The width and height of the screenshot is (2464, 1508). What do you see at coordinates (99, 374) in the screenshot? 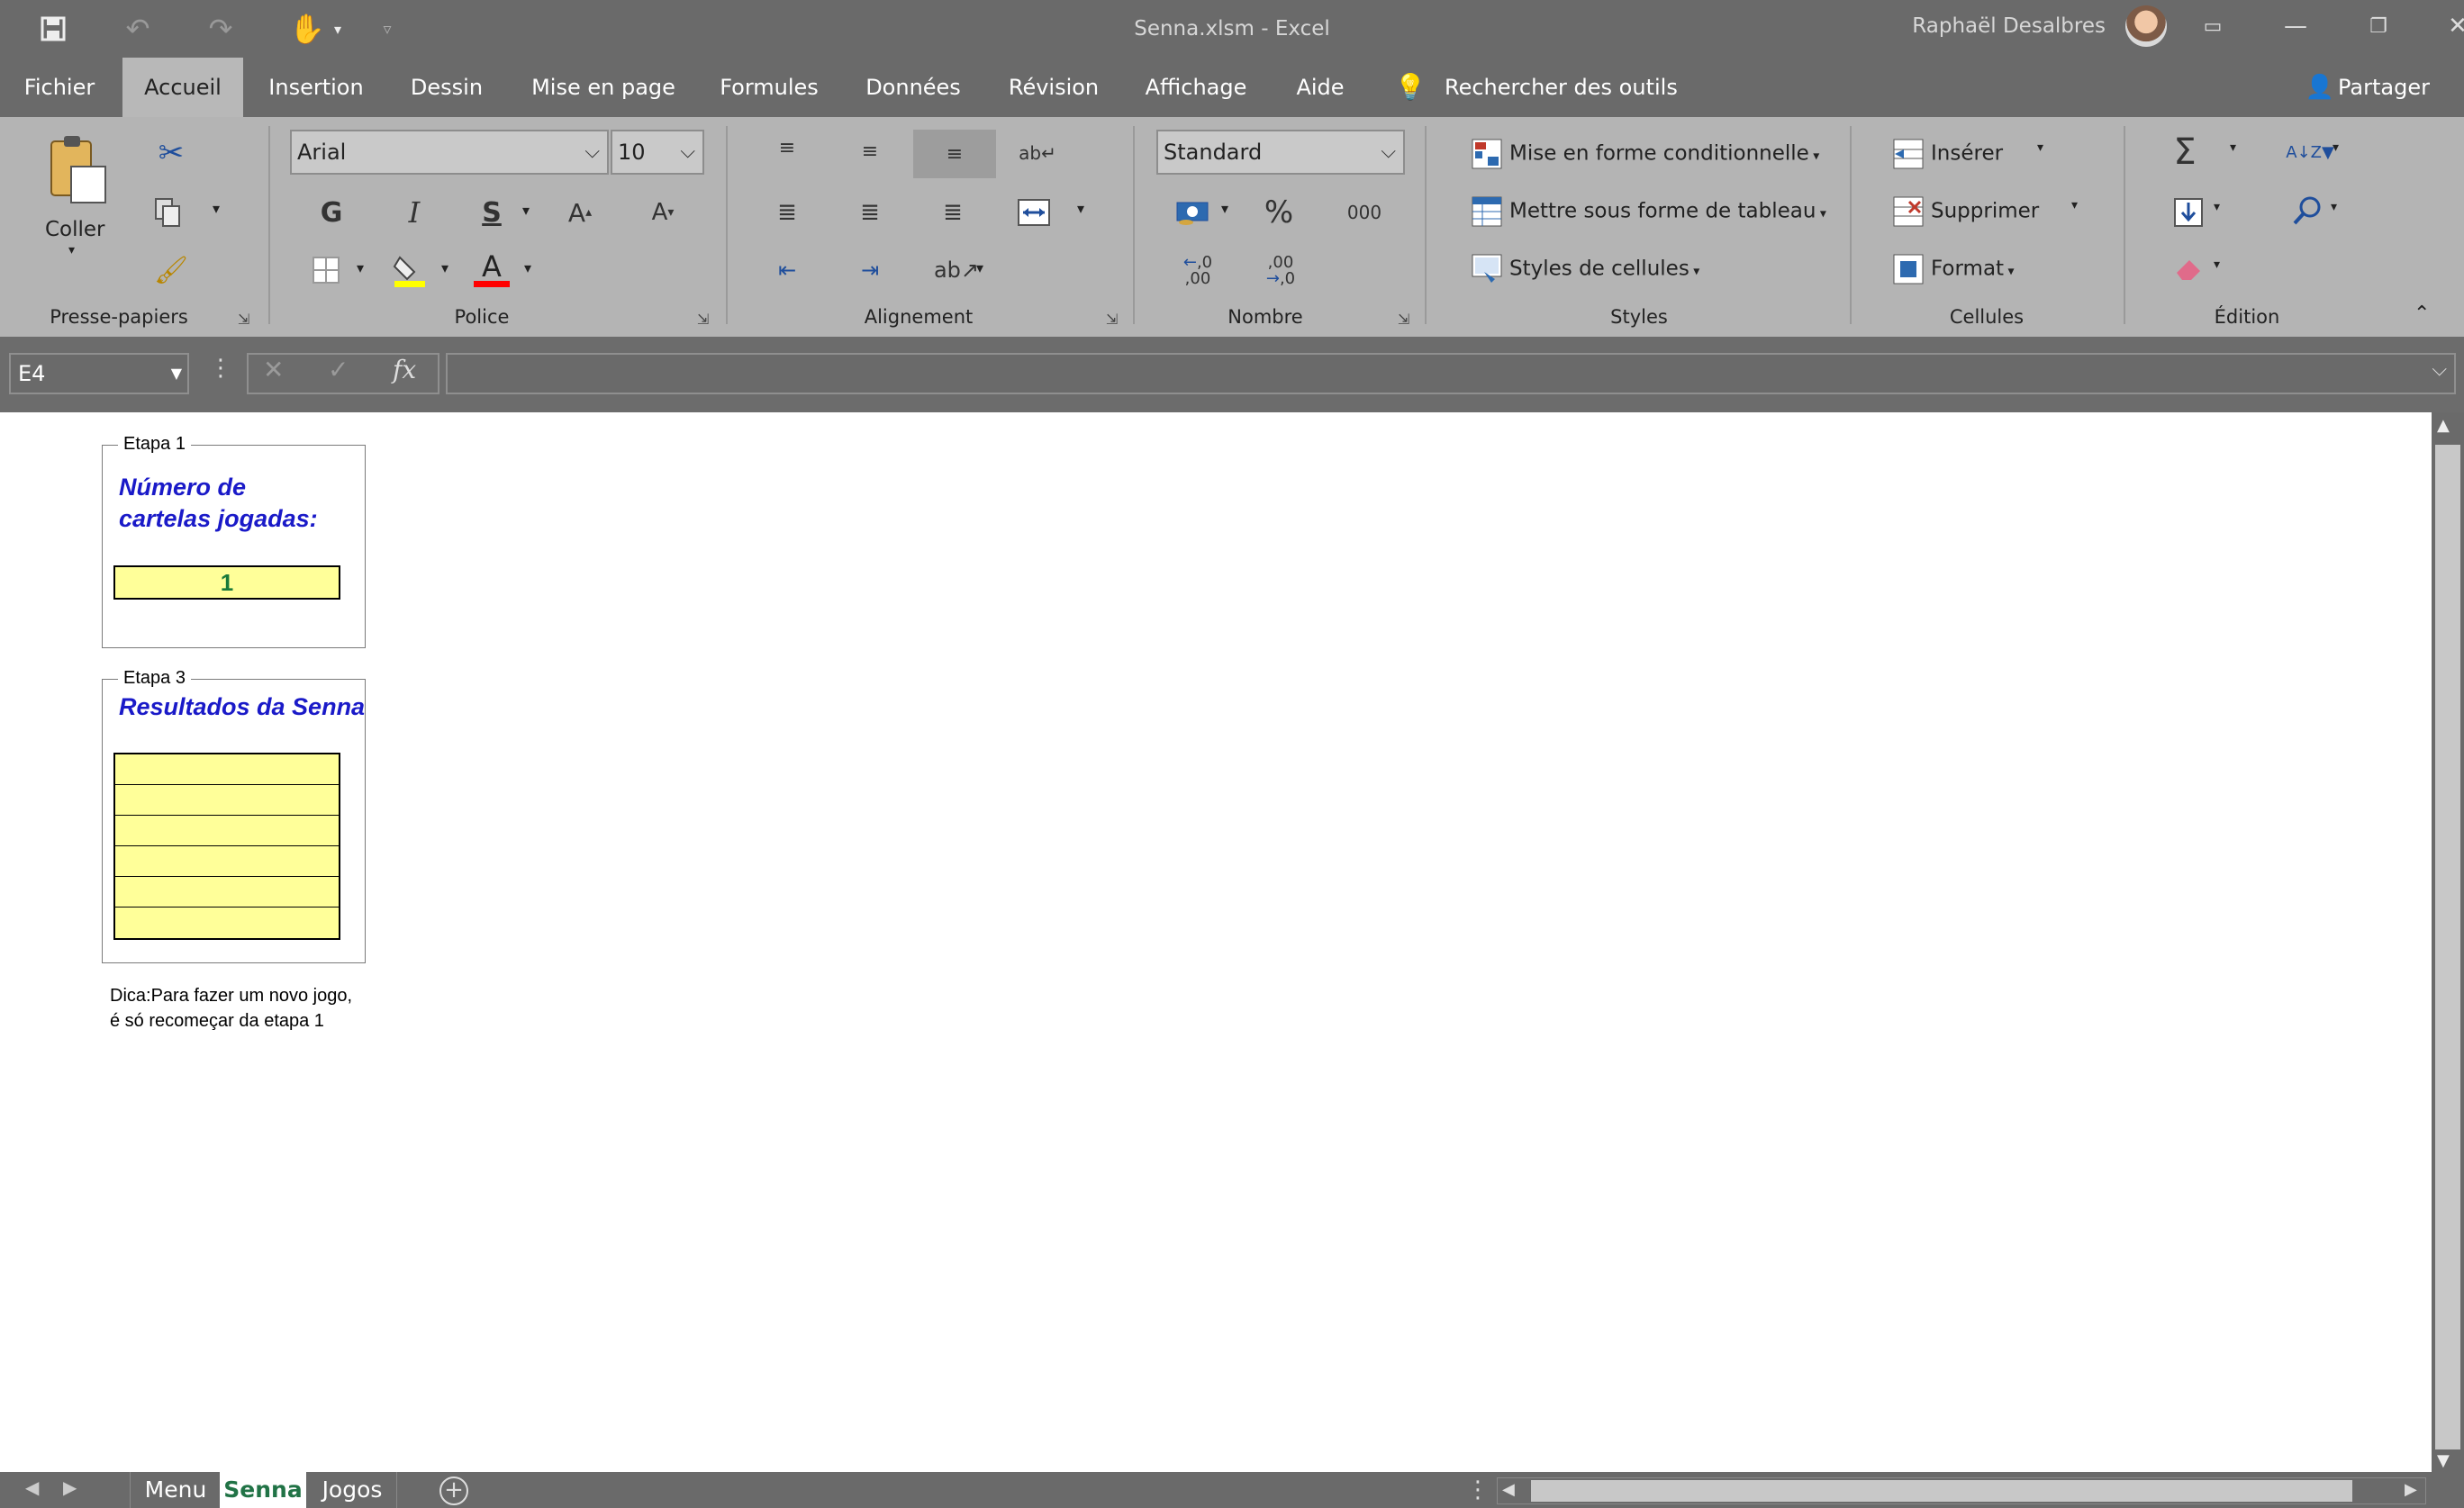
I see `name-box: E4 ▼` at bounding box center [99, 374].